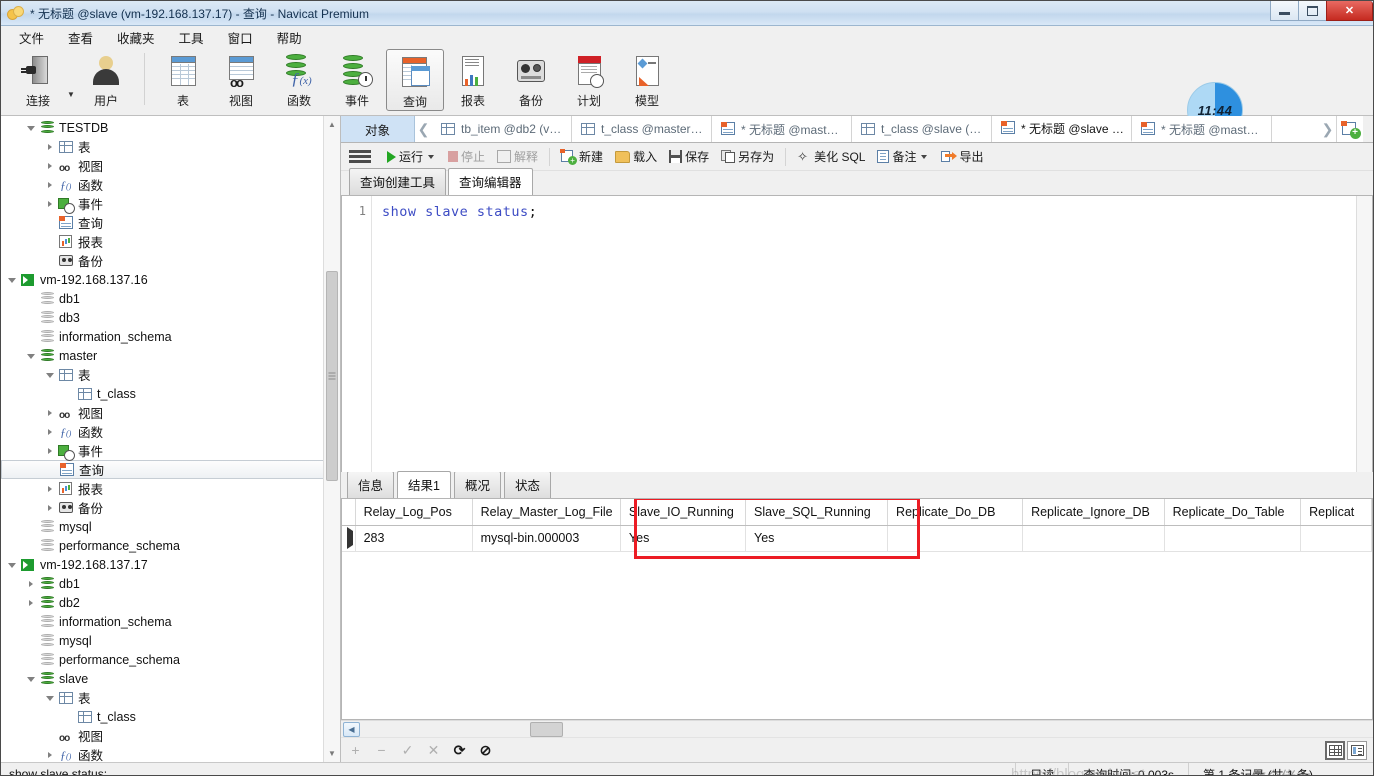 Image resolution: width=1374 pixels, height=776 pixels. What do you see at coordinates (423, 129) in the screenshot?
I see `tab-scroll-prev-icon: ❮` at bounding box center [423, 129].